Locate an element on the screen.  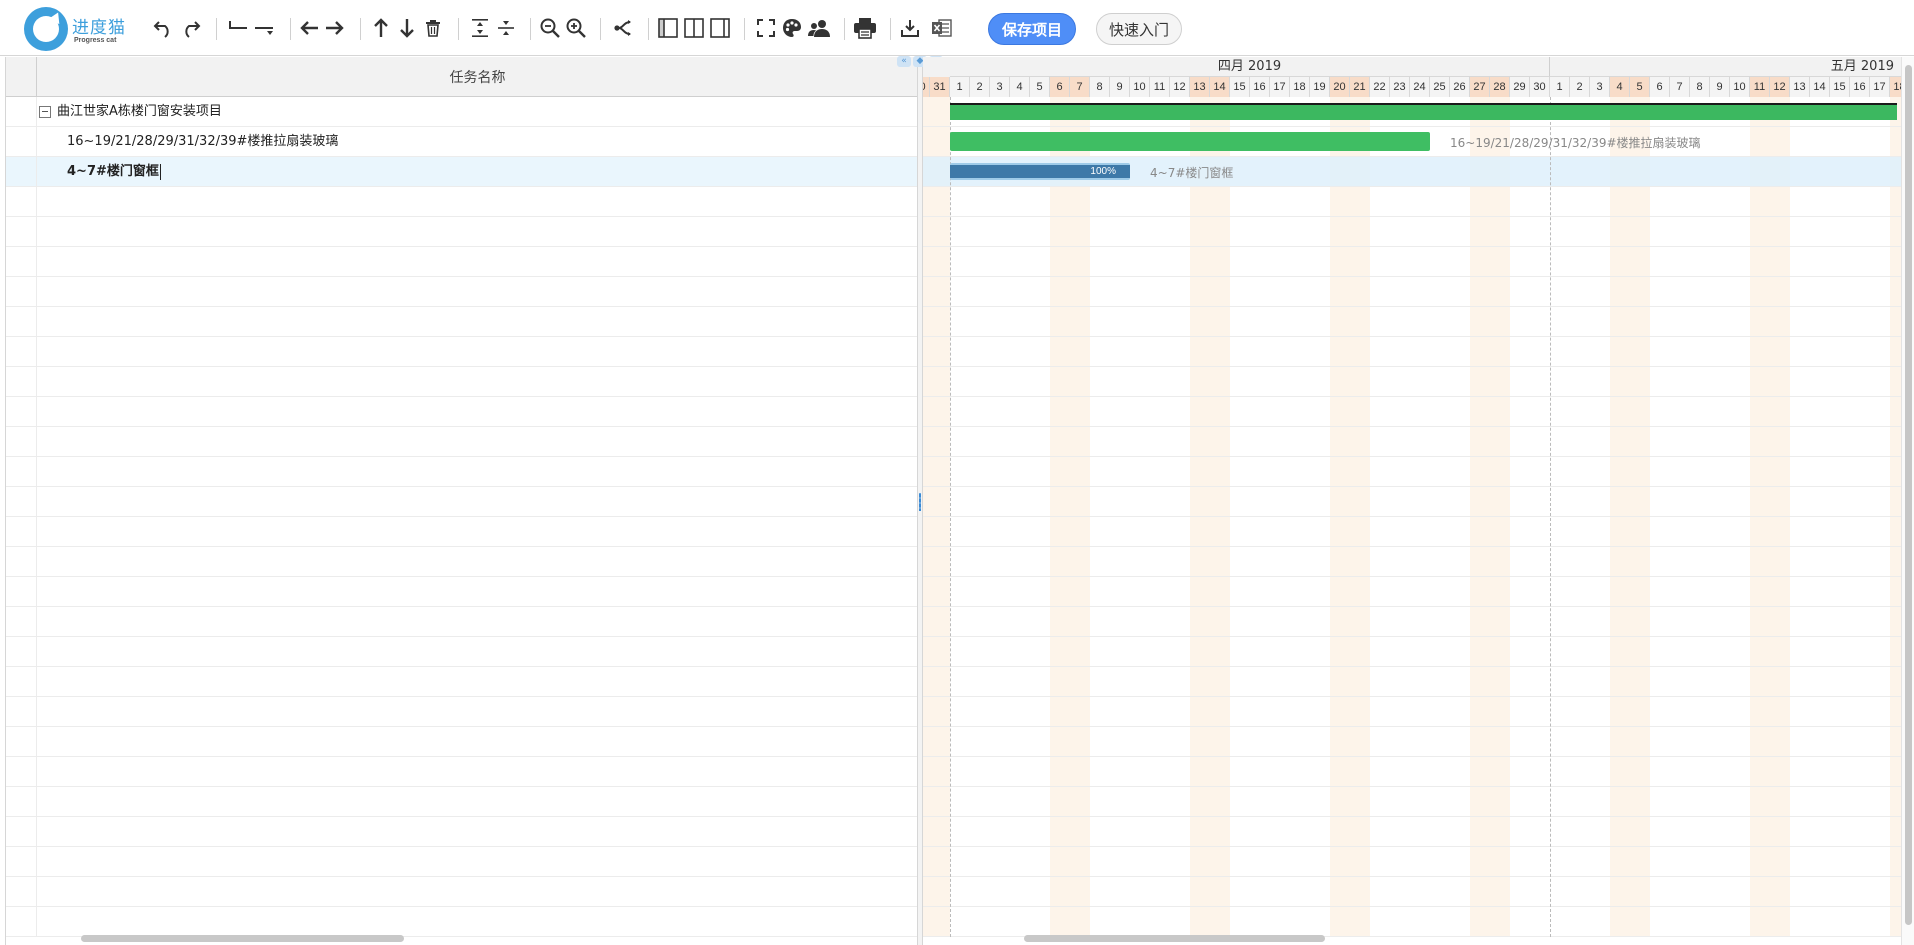
task-name-column-header: 任务名称 is located at coordinates (477, 77).